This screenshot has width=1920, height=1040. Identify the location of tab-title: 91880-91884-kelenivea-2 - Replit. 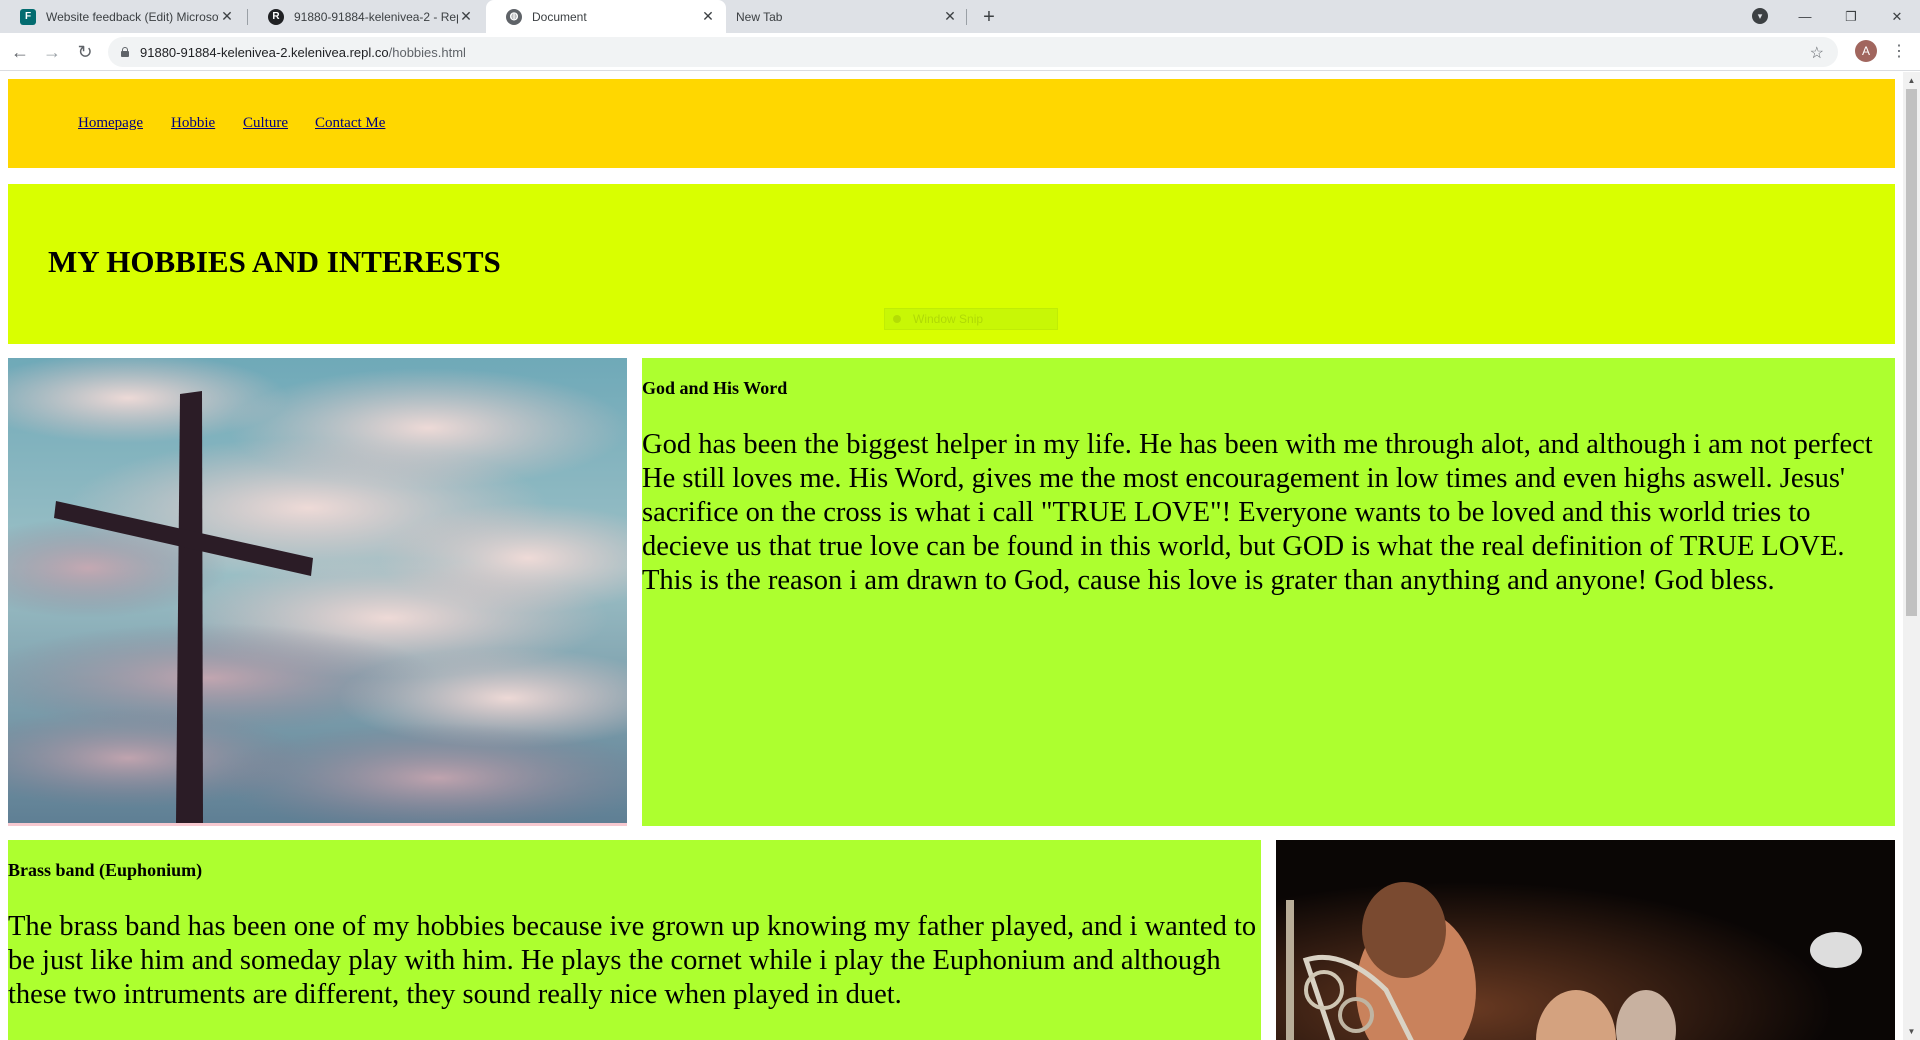
(376, 16).